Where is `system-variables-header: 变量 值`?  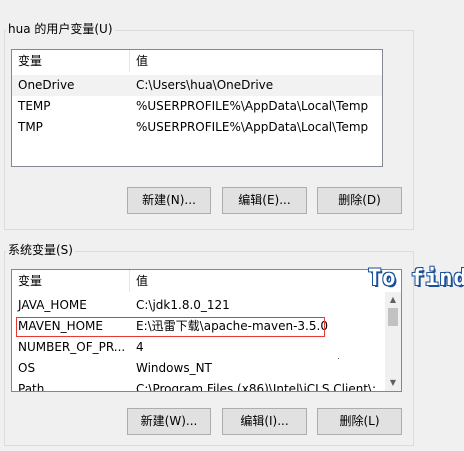
system-variables-header: 变量 值 is located at coordinates (206, 281).